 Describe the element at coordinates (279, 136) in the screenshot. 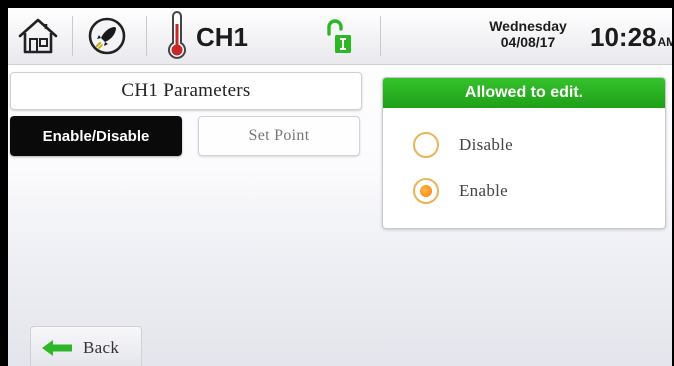

I see `tab-set-point: Set Point` at that location.